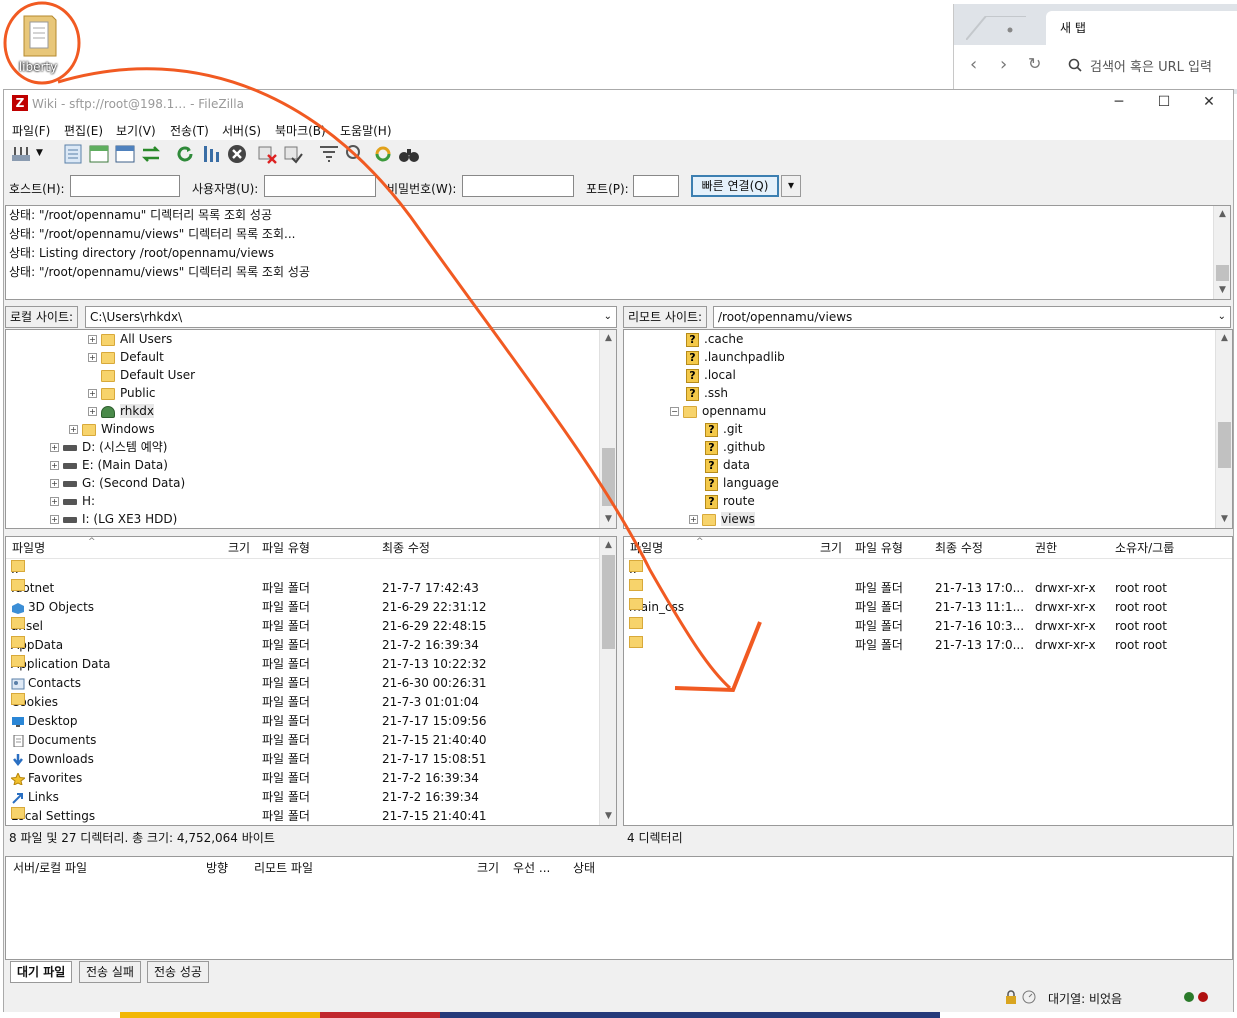  Describe the element at coordinates (301, 569) in the screenshot. I see `file-row: ..` at that location.